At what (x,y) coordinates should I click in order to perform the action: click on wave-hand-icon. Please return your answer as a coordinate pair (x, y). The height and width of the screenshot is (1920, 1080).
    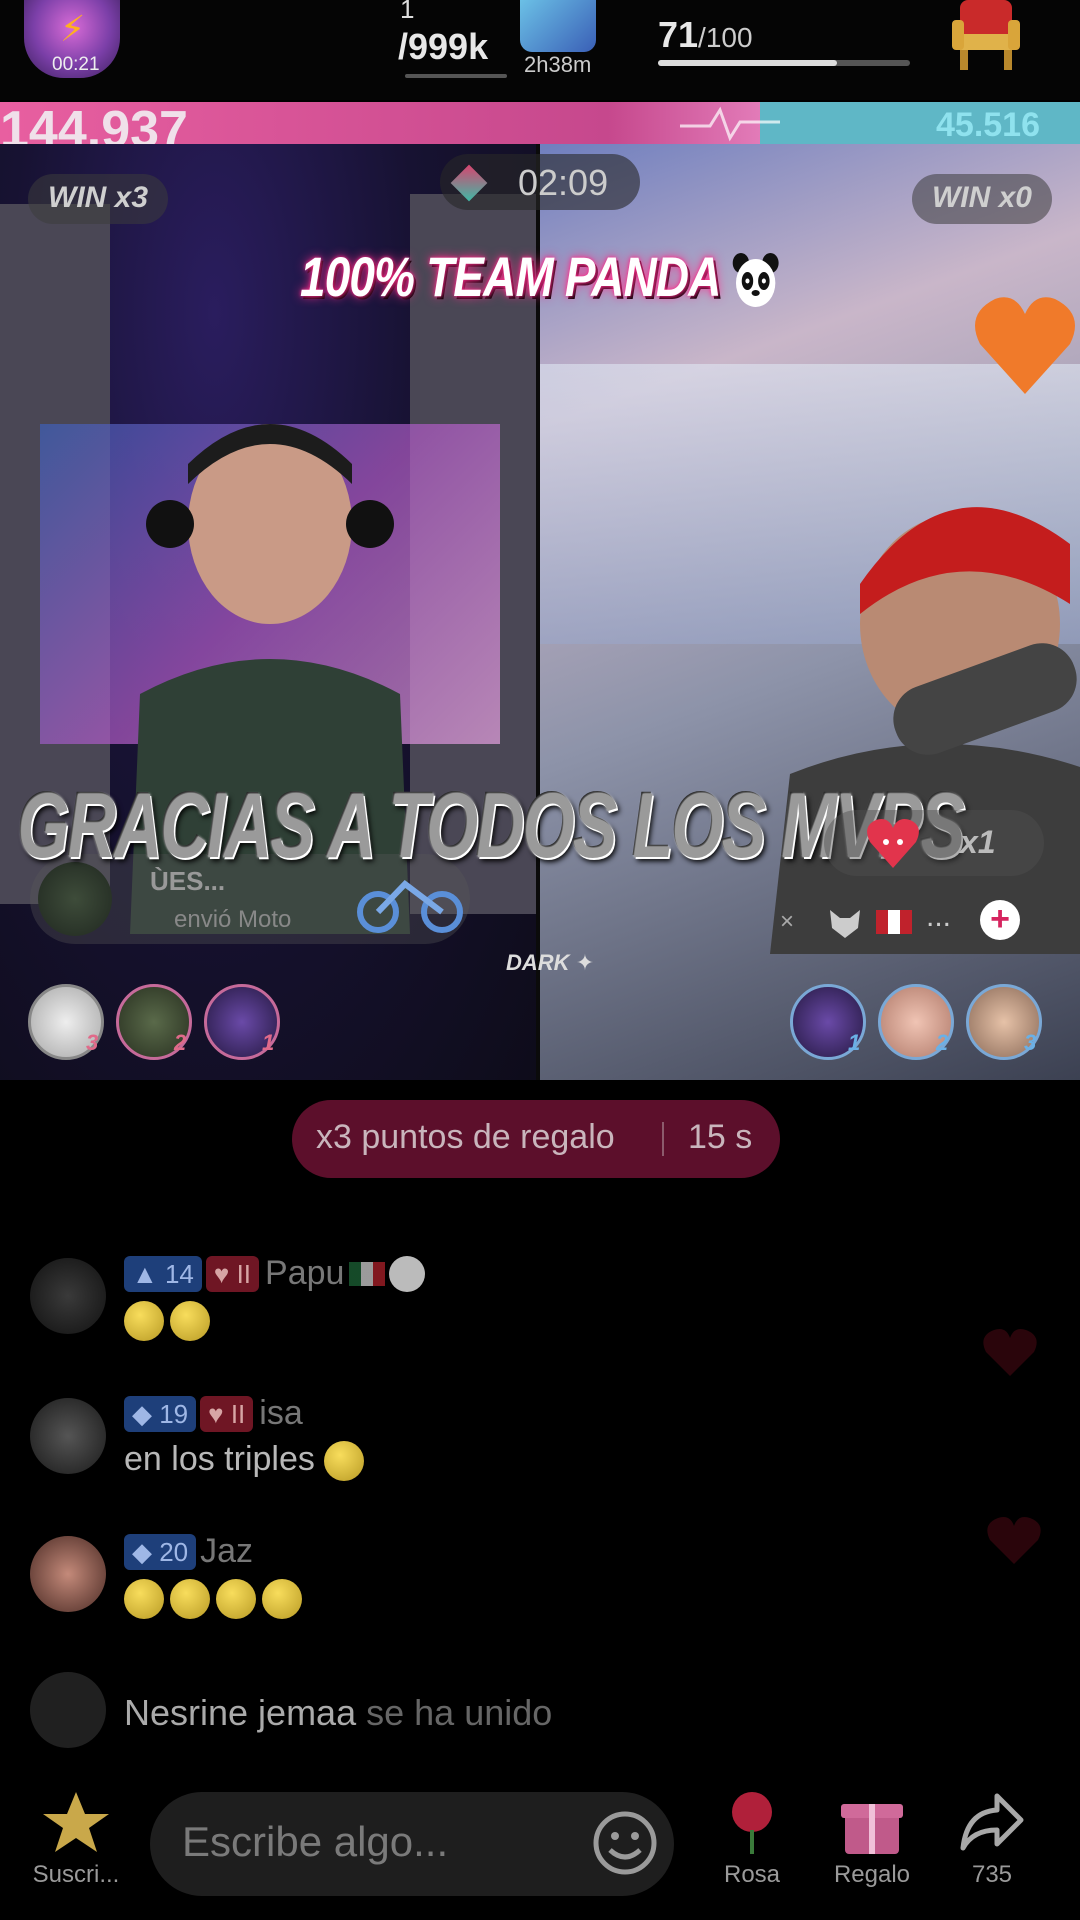
    Looking at the image, I should click on (68, 1710).